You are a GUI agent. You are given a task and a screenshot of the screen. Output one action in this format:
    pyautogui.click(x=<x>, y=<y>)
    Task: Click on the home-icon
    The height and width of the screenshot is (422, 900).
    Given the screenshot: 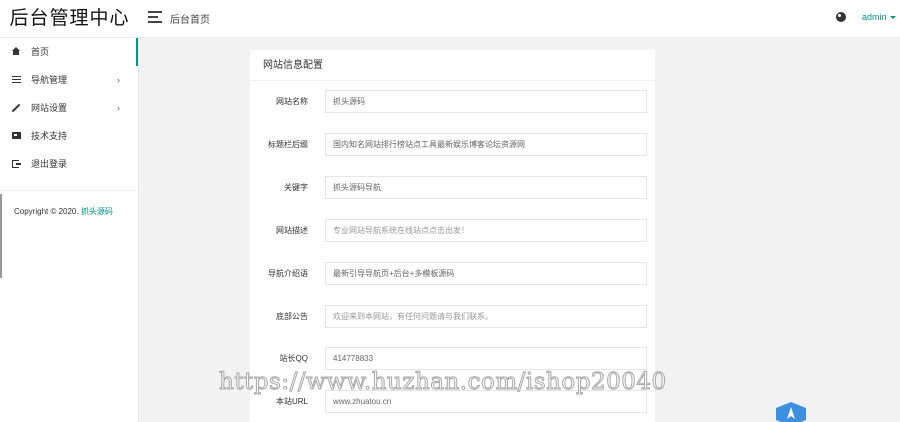 What is the action you would take?
    pyautogui.click(x=16, y=51)
    